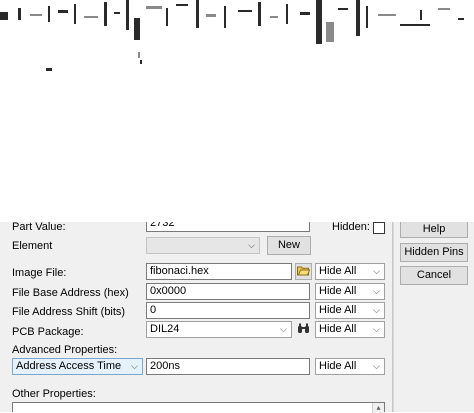 Image resolution: width=474 pixels, height=413 pixels. I want to click on file-address-shift-input: 0, so click(228, 310).